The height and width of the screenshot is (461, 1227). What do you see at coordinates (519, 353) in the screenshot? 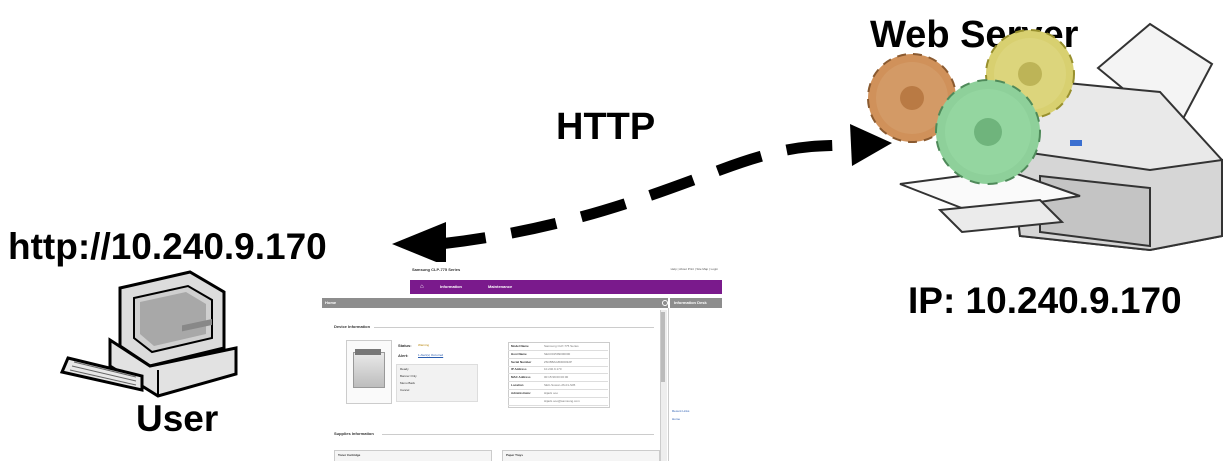
I see `table-key: Host Name` at bounding box center [519, 353].